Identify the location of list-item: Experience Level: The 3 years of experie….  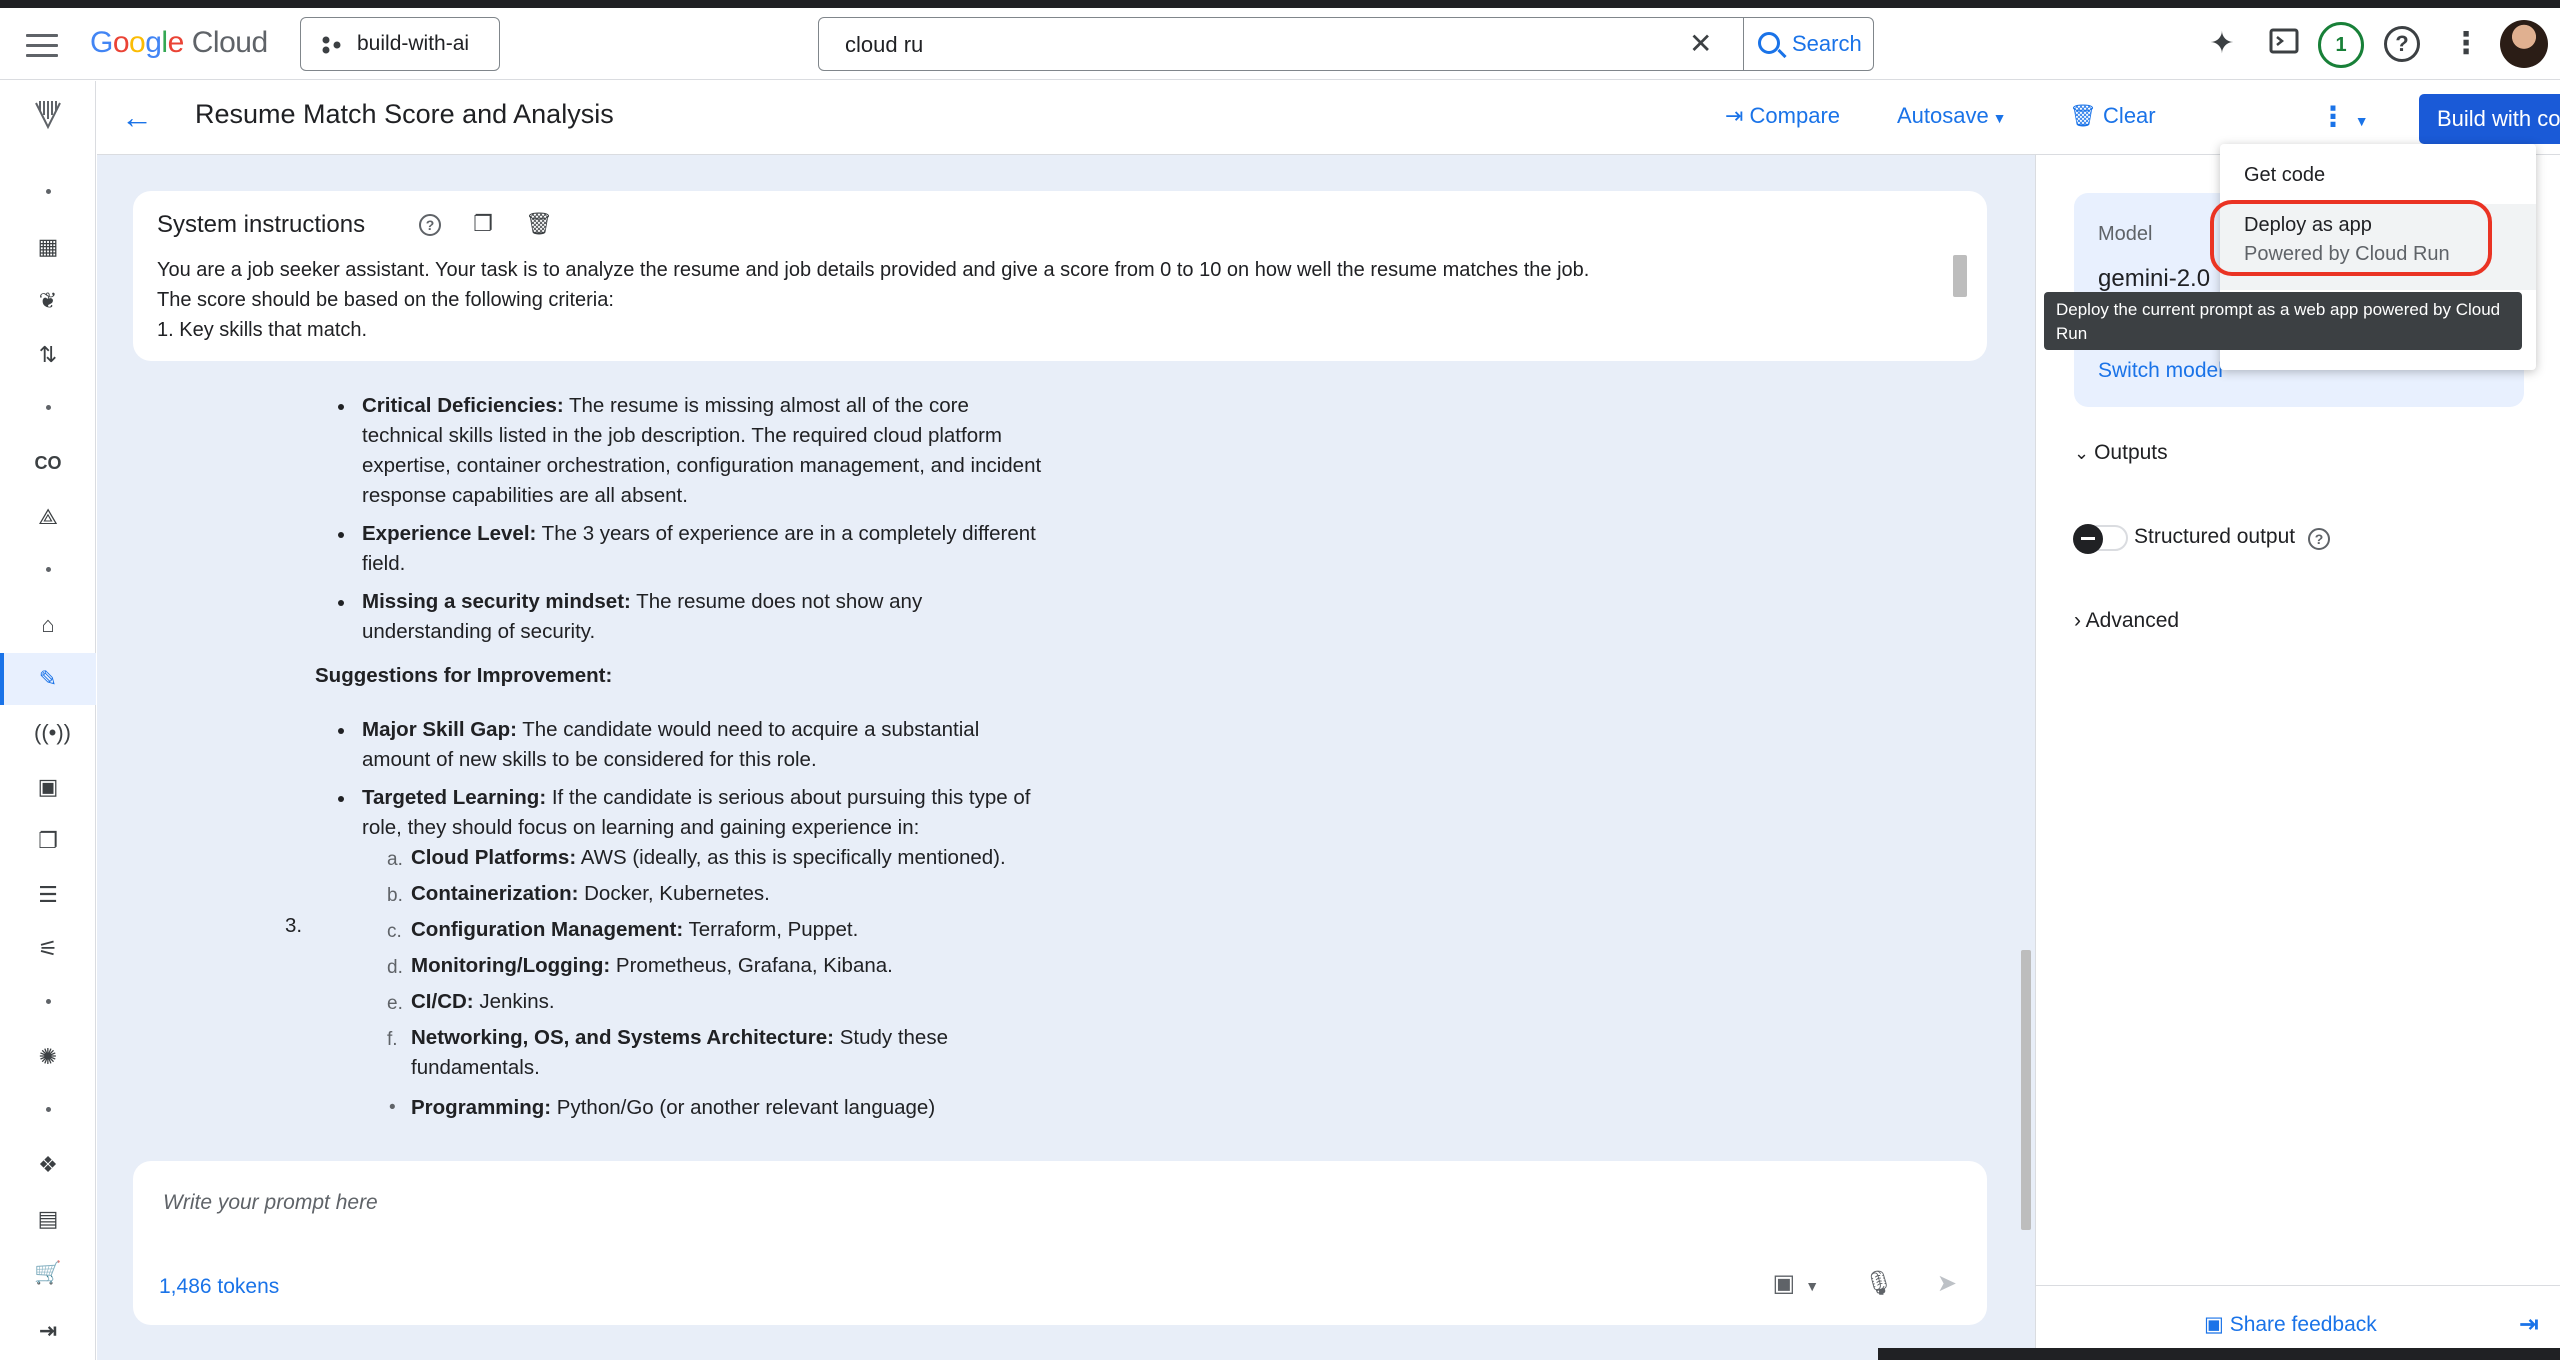
(690, 549).